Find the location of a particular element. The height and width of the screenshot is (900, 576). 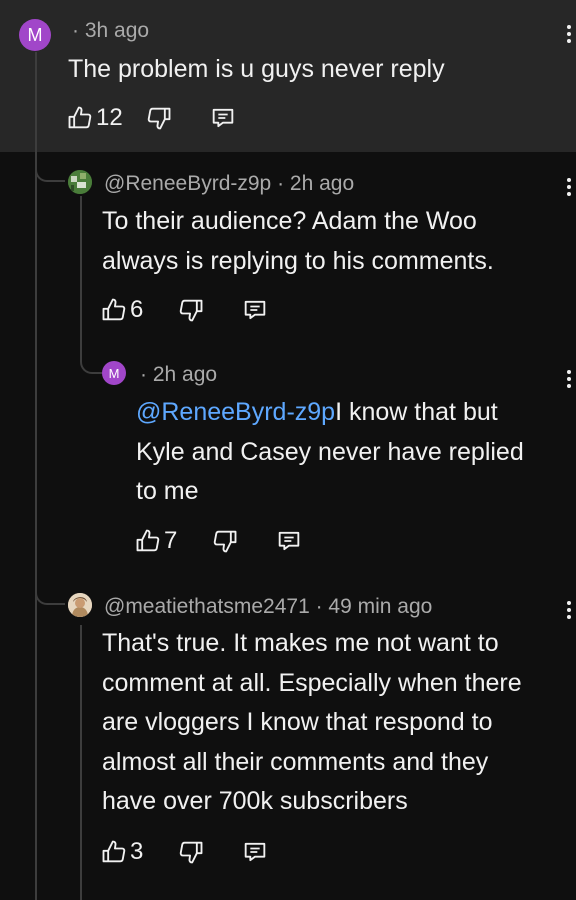

photo-avatar is located at coordinates (80, 605).